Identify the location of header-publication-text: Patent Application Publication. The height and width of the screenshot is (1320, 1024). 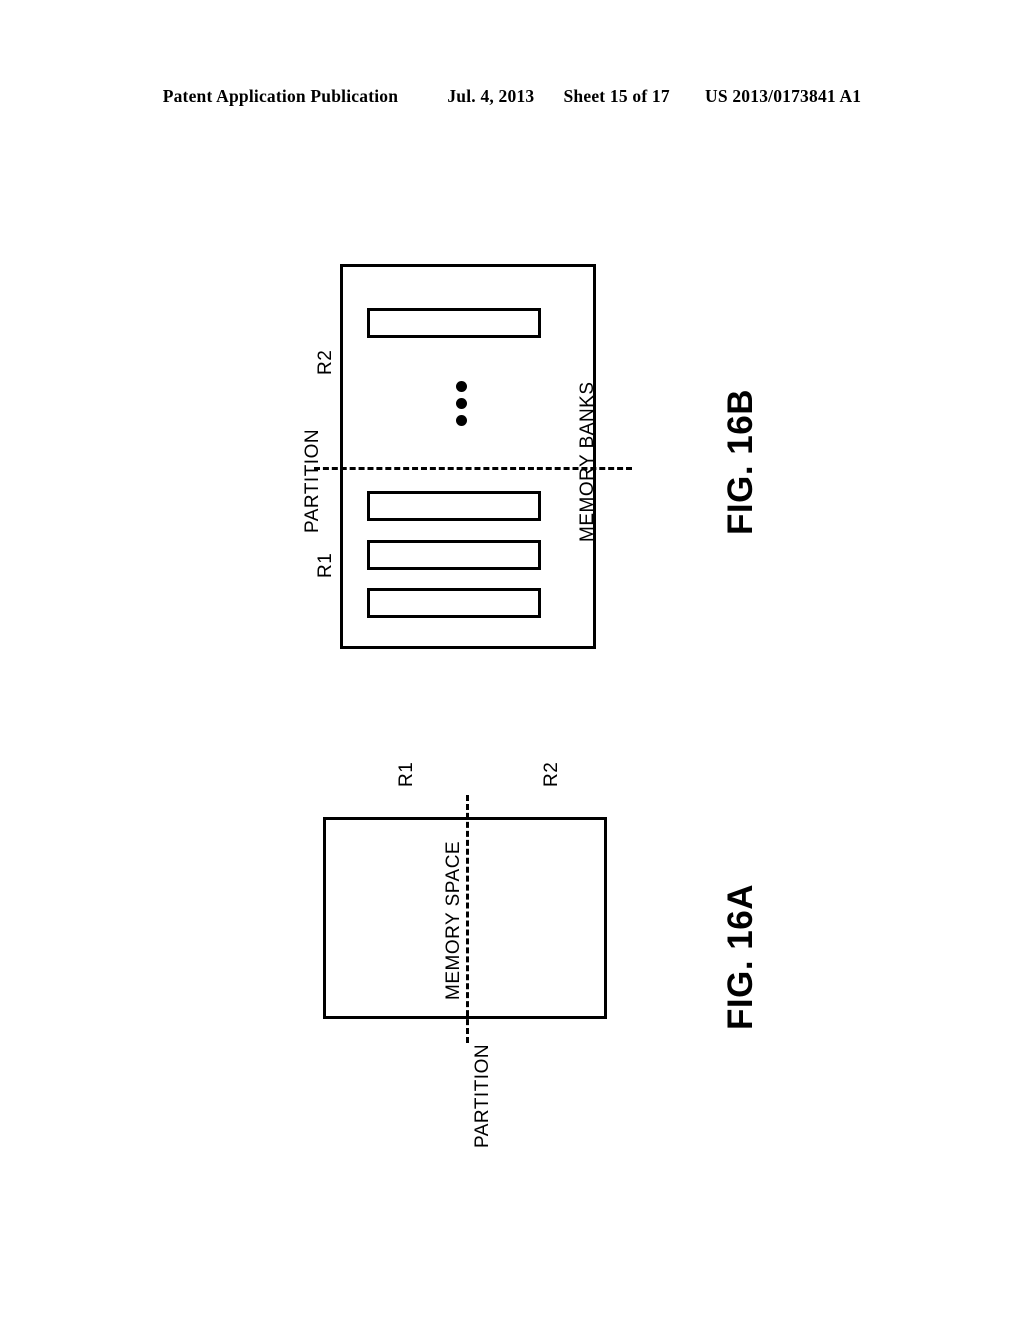
(280, 96).